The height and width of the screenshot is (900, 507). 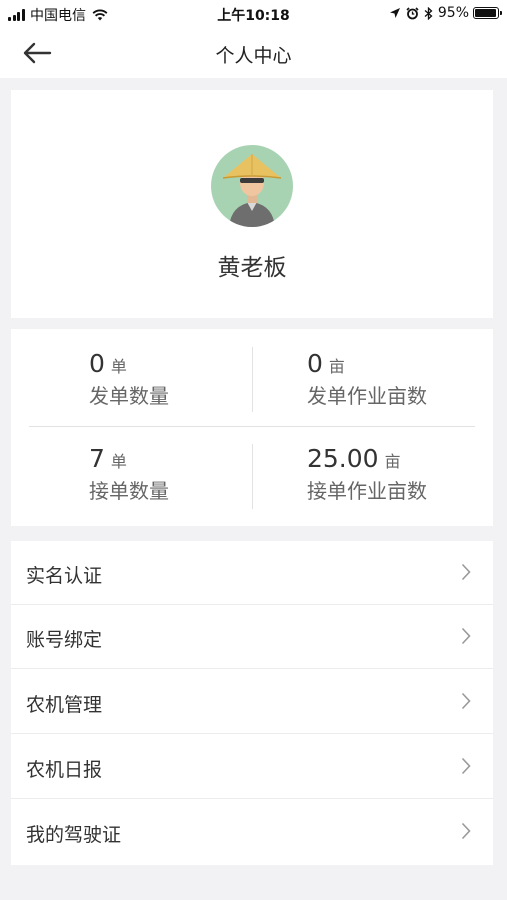 I want to click on stat-label: 发单数量, so click(x=129, y=396).